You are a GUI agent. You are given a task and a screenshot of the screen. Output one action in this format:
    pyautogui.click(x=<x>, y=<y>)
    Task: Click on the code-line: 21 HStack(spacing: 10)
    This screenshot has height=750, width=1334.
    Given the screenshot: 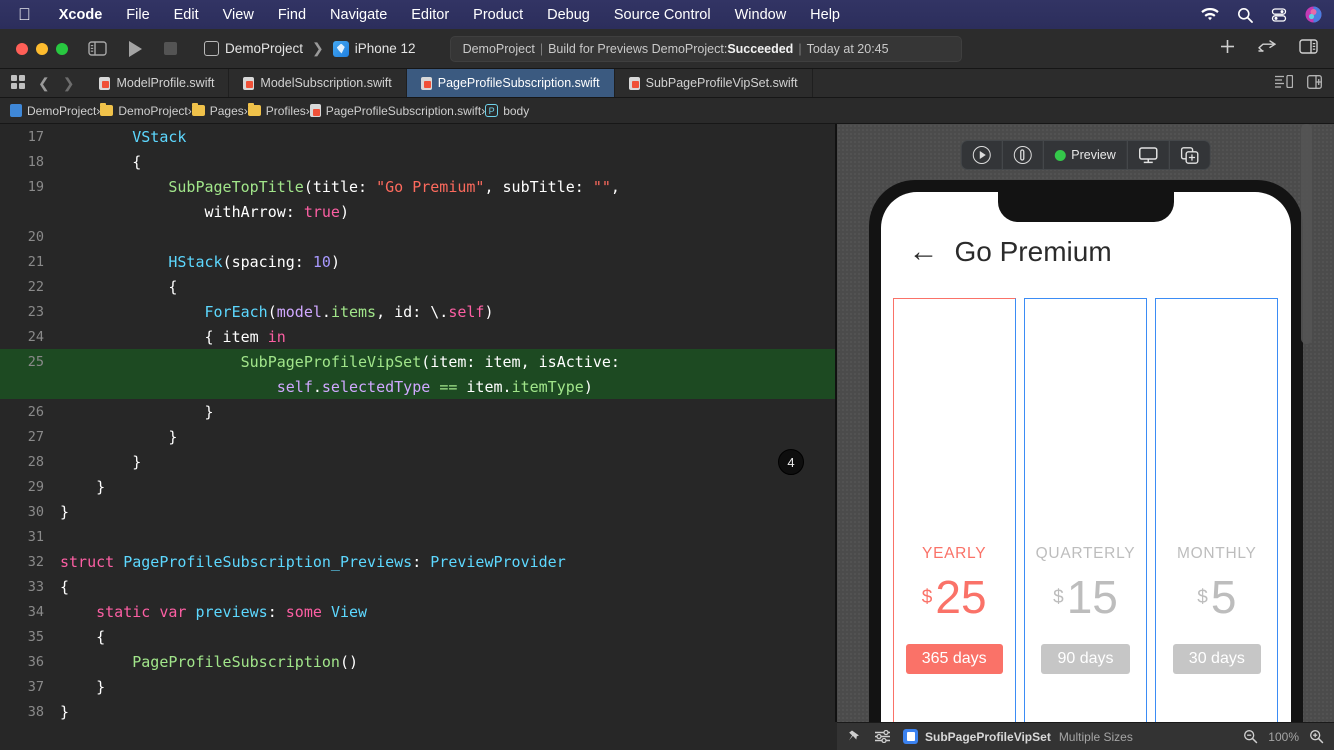 What is the action you would take?
    pyautogui.click(x=418, y=261)
    